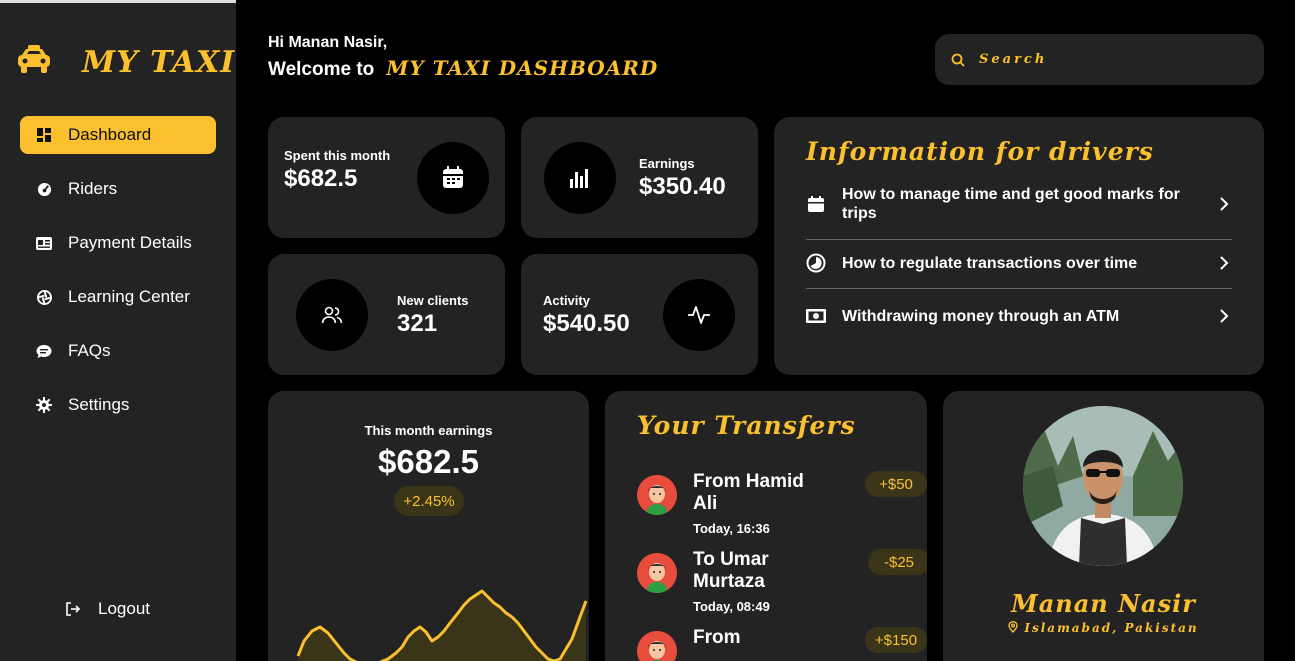 This screenshot has width=1295, height=661. Describe the element at coordinates (980, 151) in the screenshot. I see `driver-info-title: Information for drivers` at that location.